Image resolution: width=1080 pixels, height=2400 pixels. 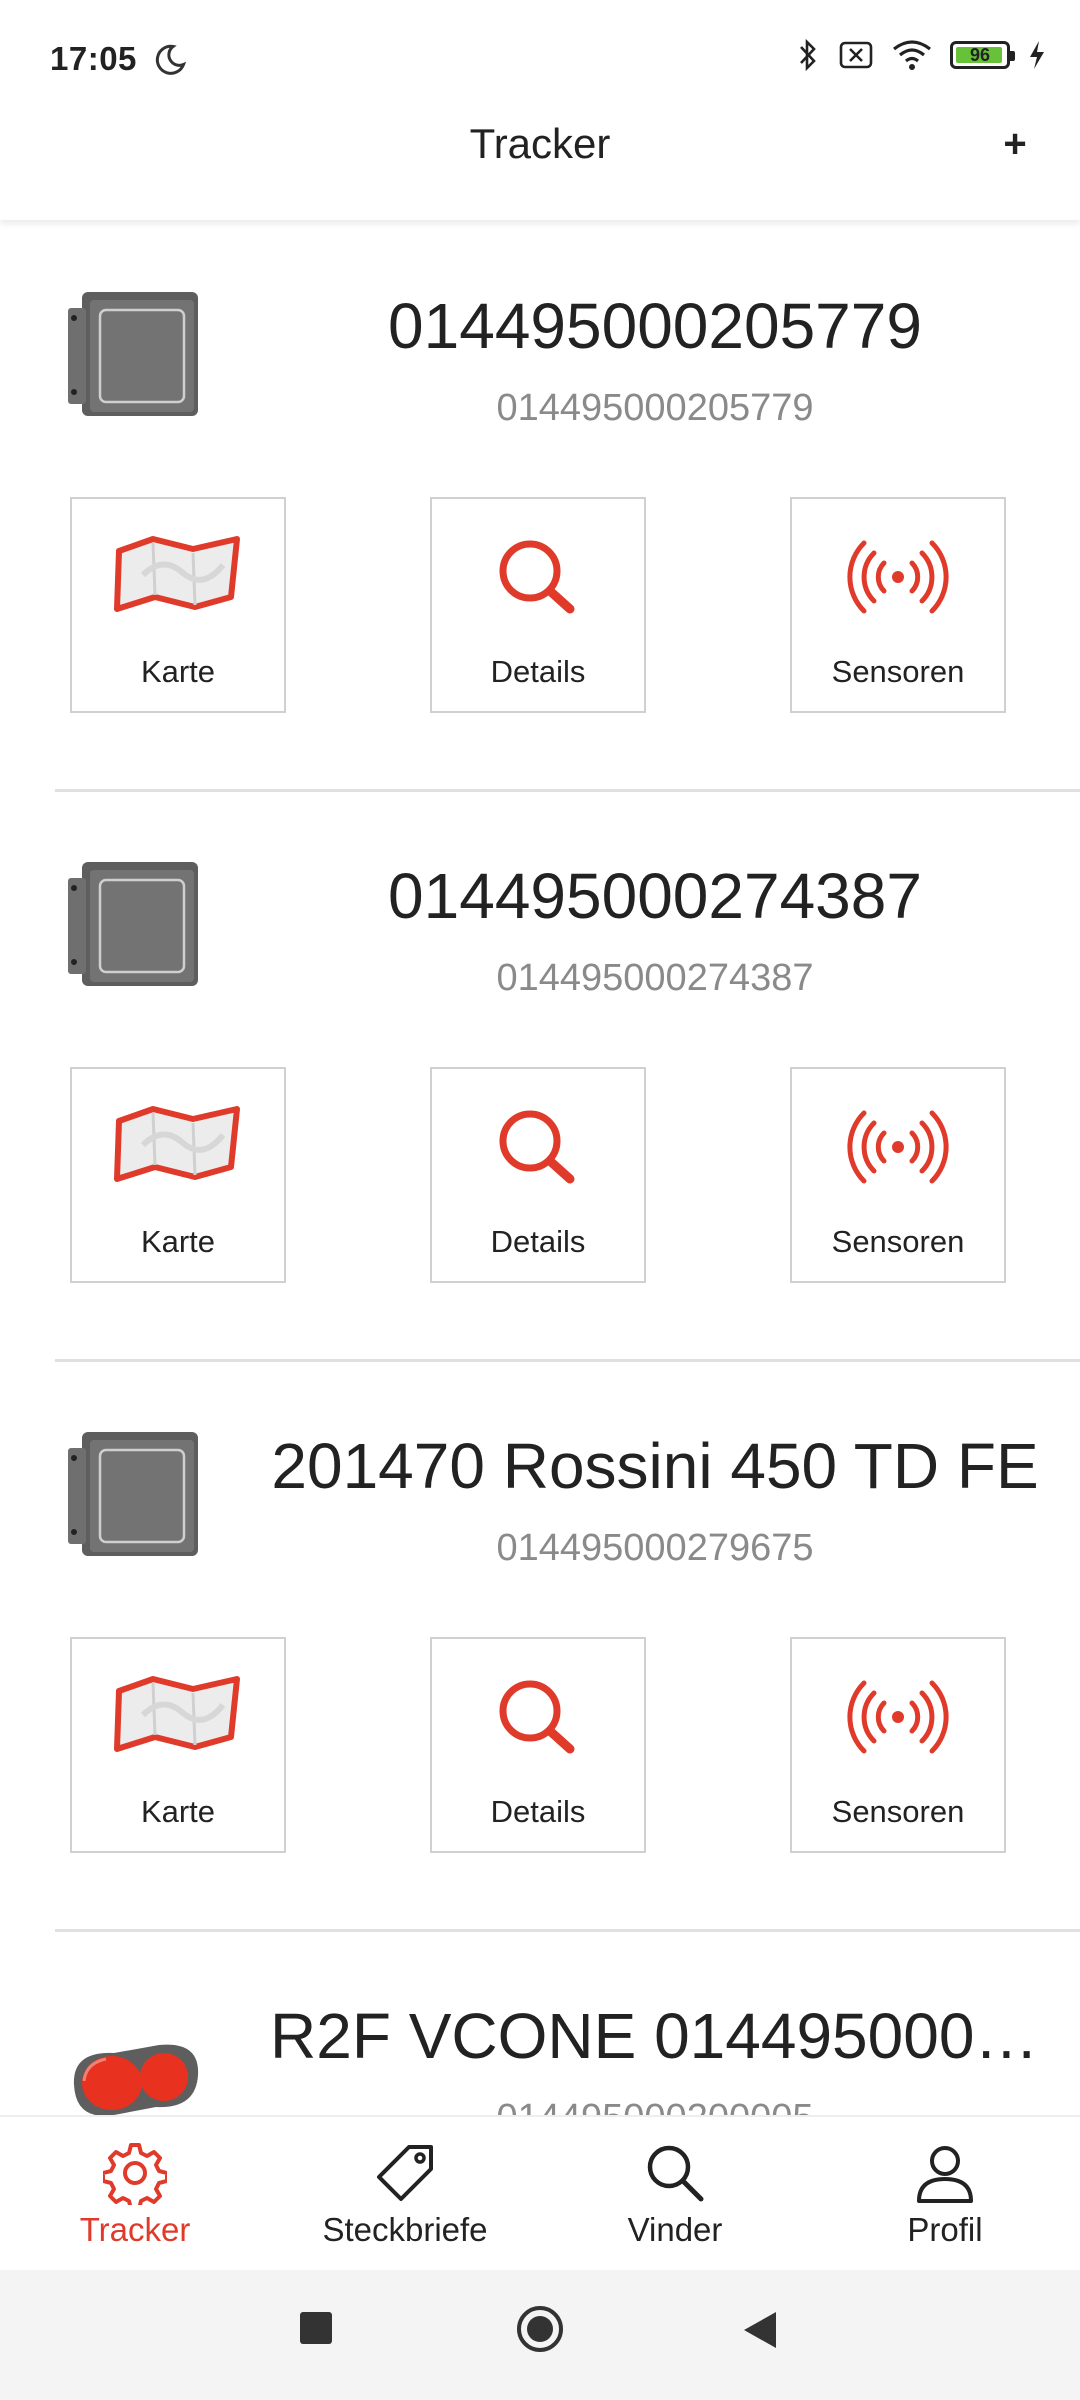 I want to click on tracker-title: 014495000205779, so click(x=655, y=326).